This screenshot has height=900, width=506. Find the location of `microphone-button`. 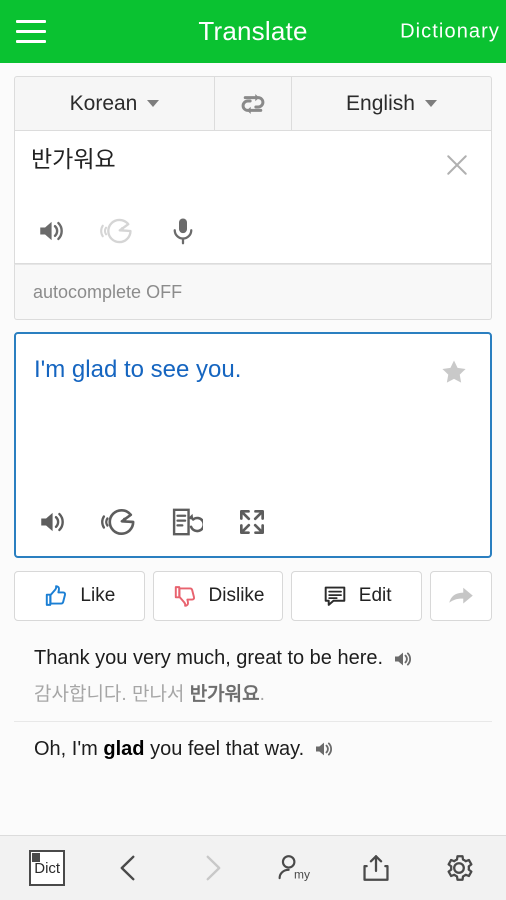

microphone-button is located at coordinates (183, 231).